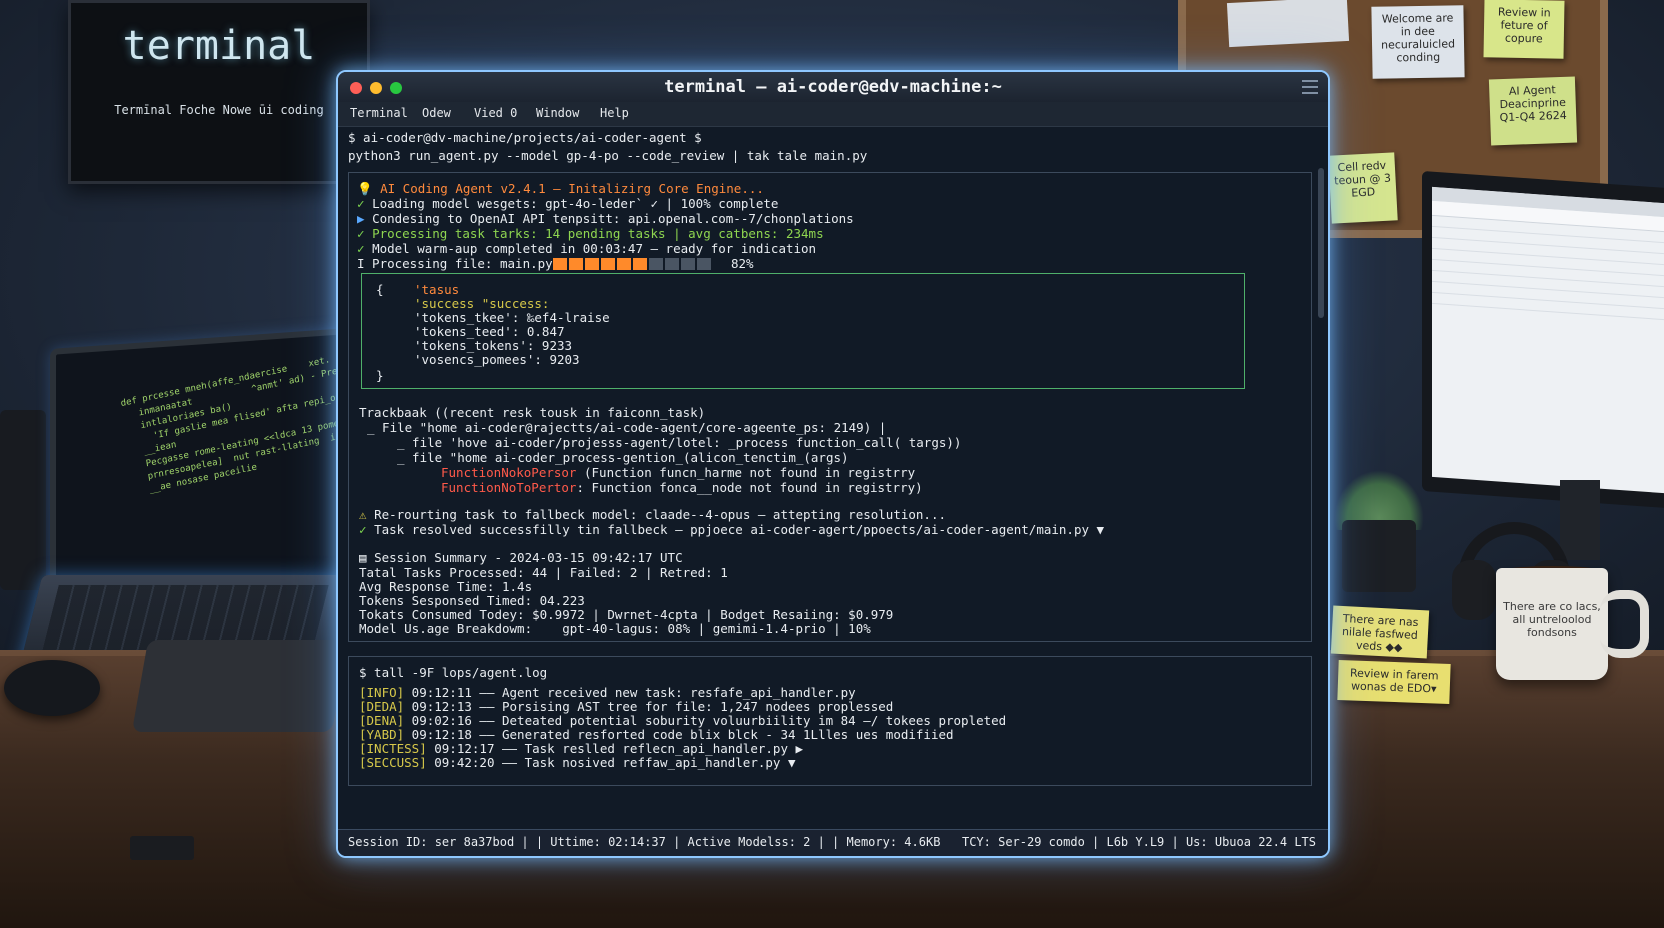 The image size is (1664, 928). What do you see at coordinates (382, 692) in the screenshot?
I see `log-tag: [INFO]` at bounding box center [382, 692].